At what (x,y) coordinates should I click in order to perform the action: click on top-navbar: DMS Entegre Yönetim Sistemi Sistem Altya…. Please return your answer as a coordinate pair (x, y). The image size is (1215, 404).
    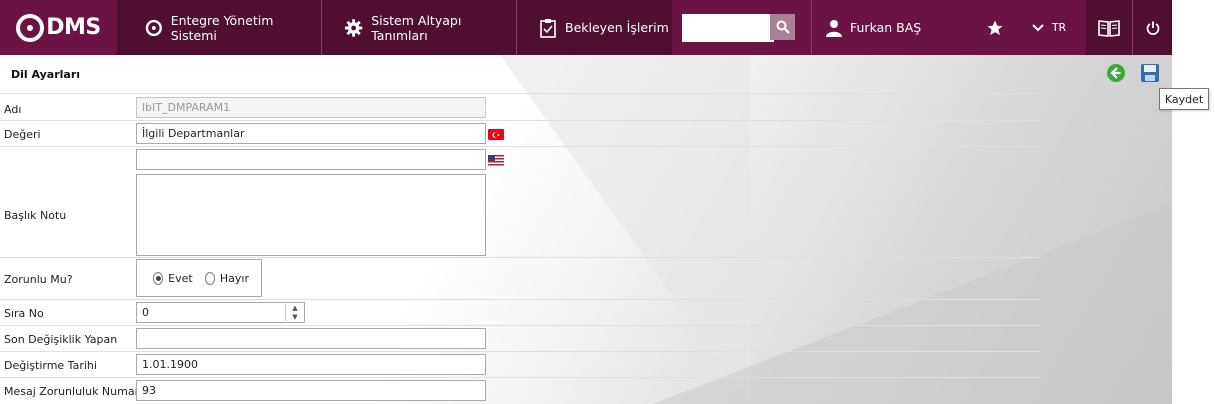
    Looking at the image, I should click on (586, 27).